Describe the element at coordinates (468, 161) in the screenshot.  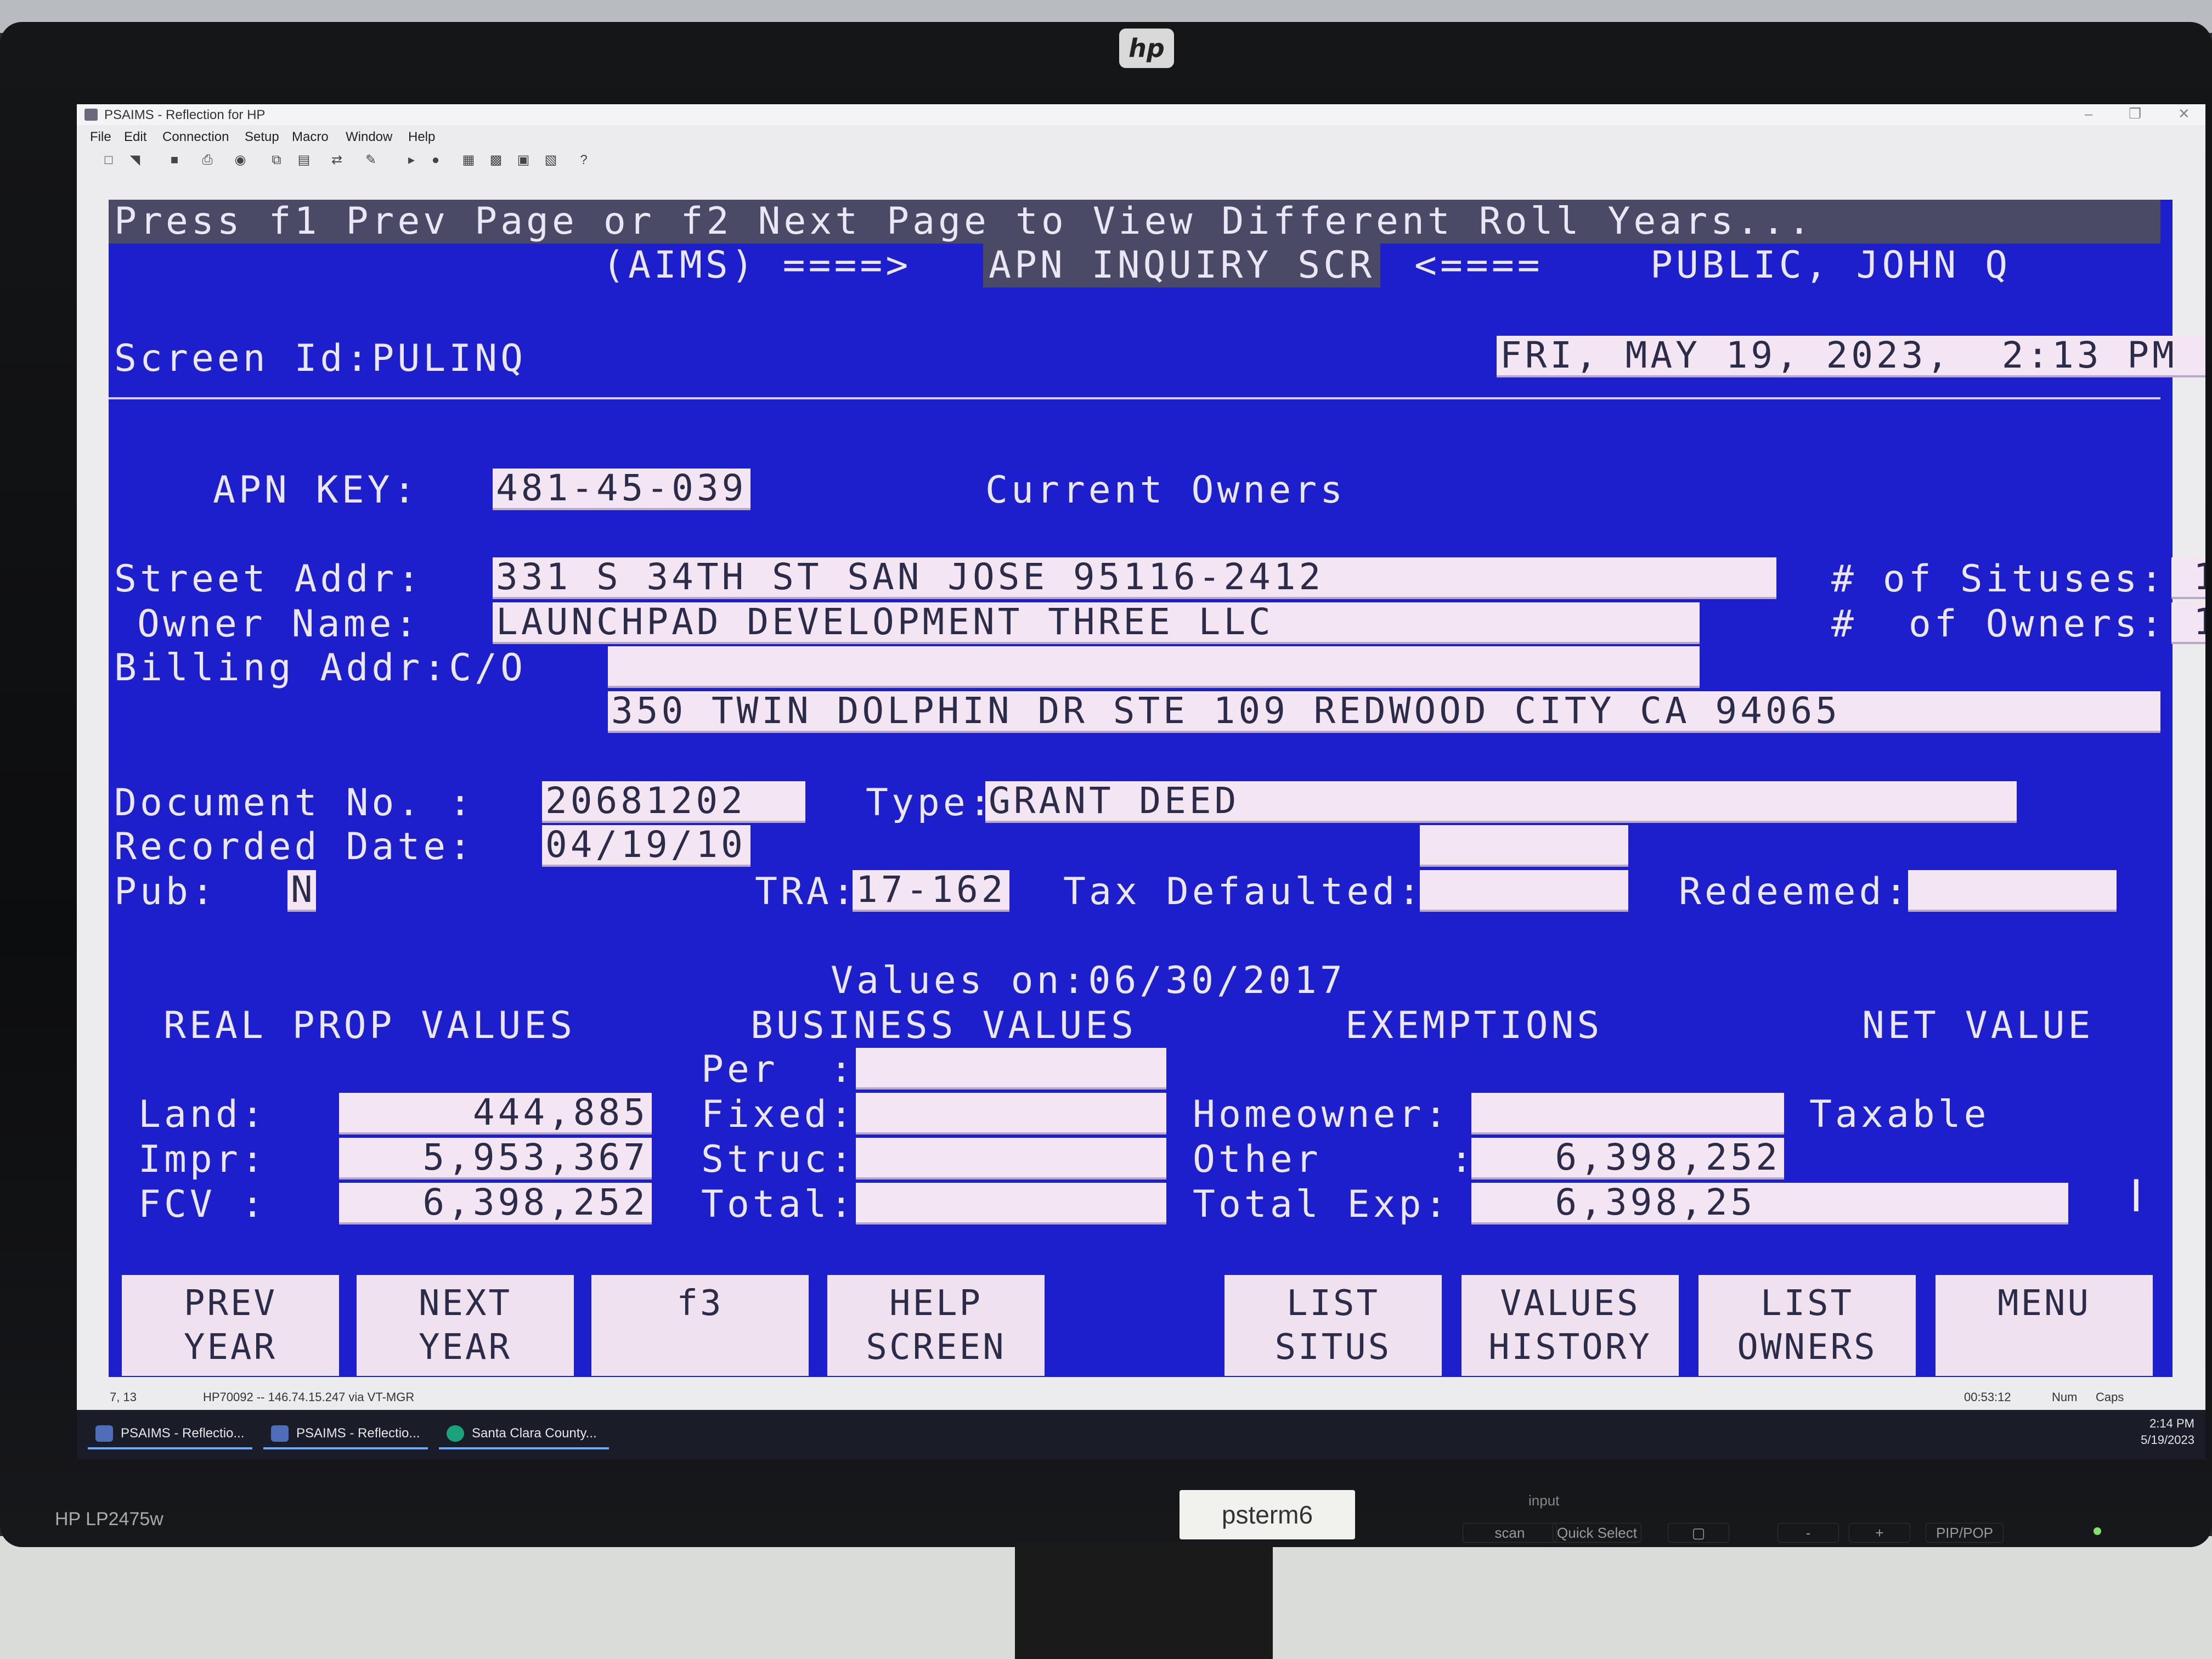
I see `keypad-icon: ▦` at that location.